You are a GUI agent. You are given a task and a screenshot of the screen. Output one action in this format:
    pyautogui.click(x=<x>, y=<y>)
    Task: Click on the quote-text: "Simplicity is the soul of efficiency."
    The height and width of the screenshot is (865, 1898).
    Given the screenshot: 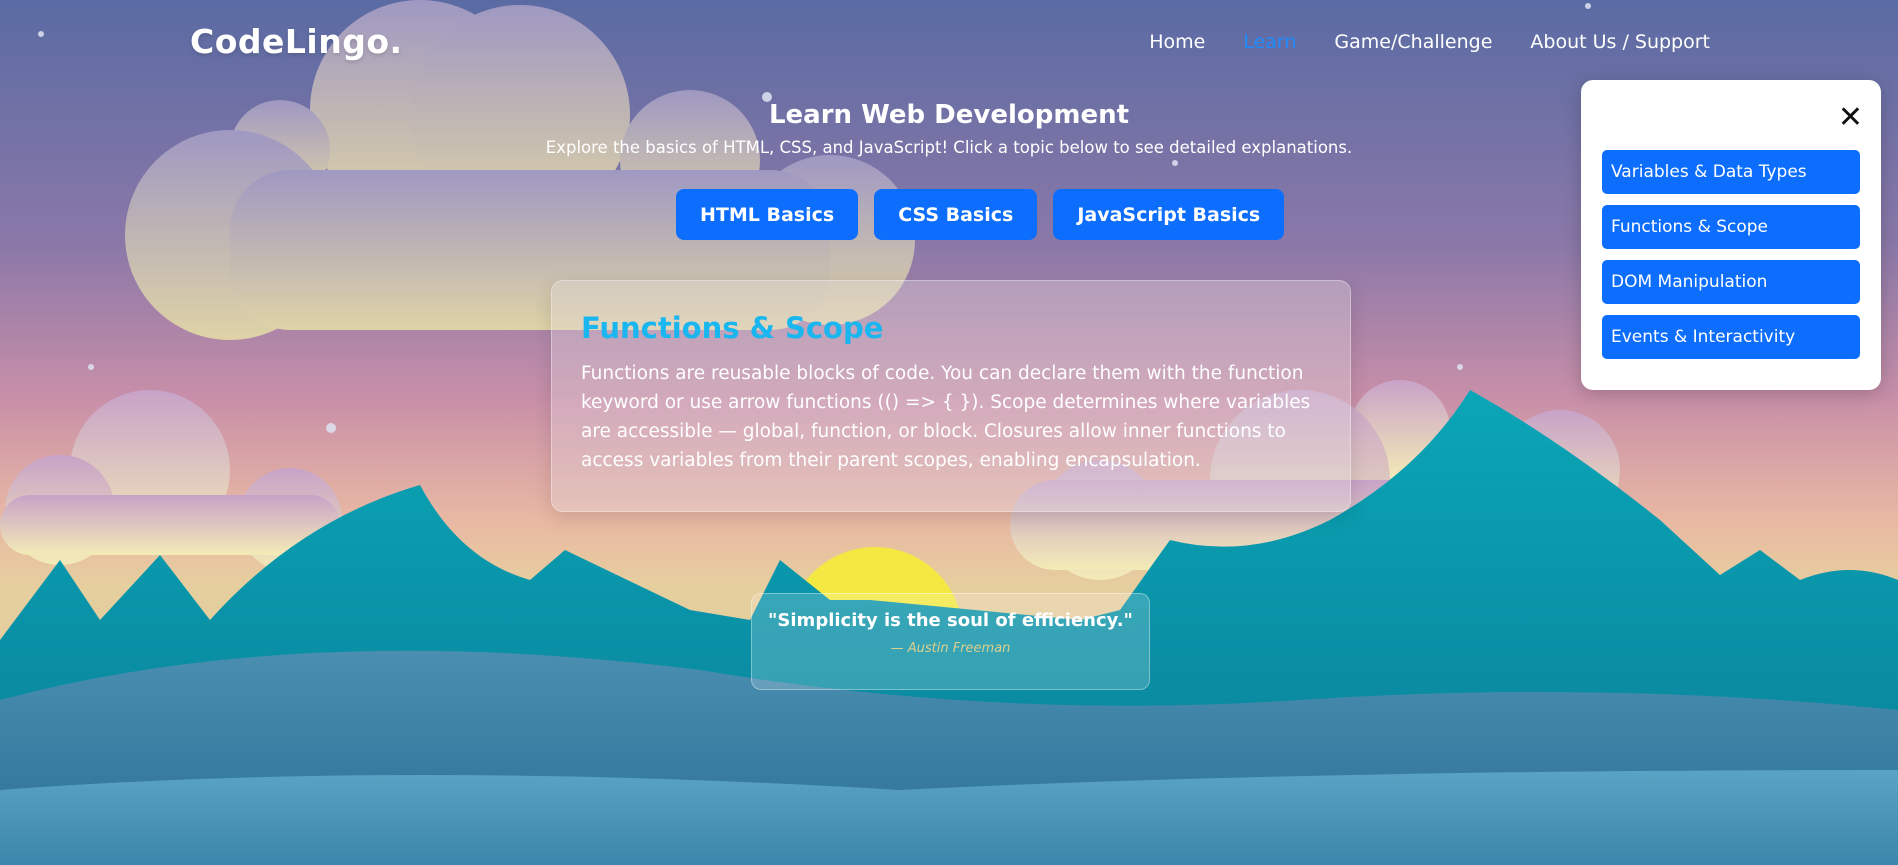 What is the action you would take?
    pyautogui.click(x=950, y=620)
    